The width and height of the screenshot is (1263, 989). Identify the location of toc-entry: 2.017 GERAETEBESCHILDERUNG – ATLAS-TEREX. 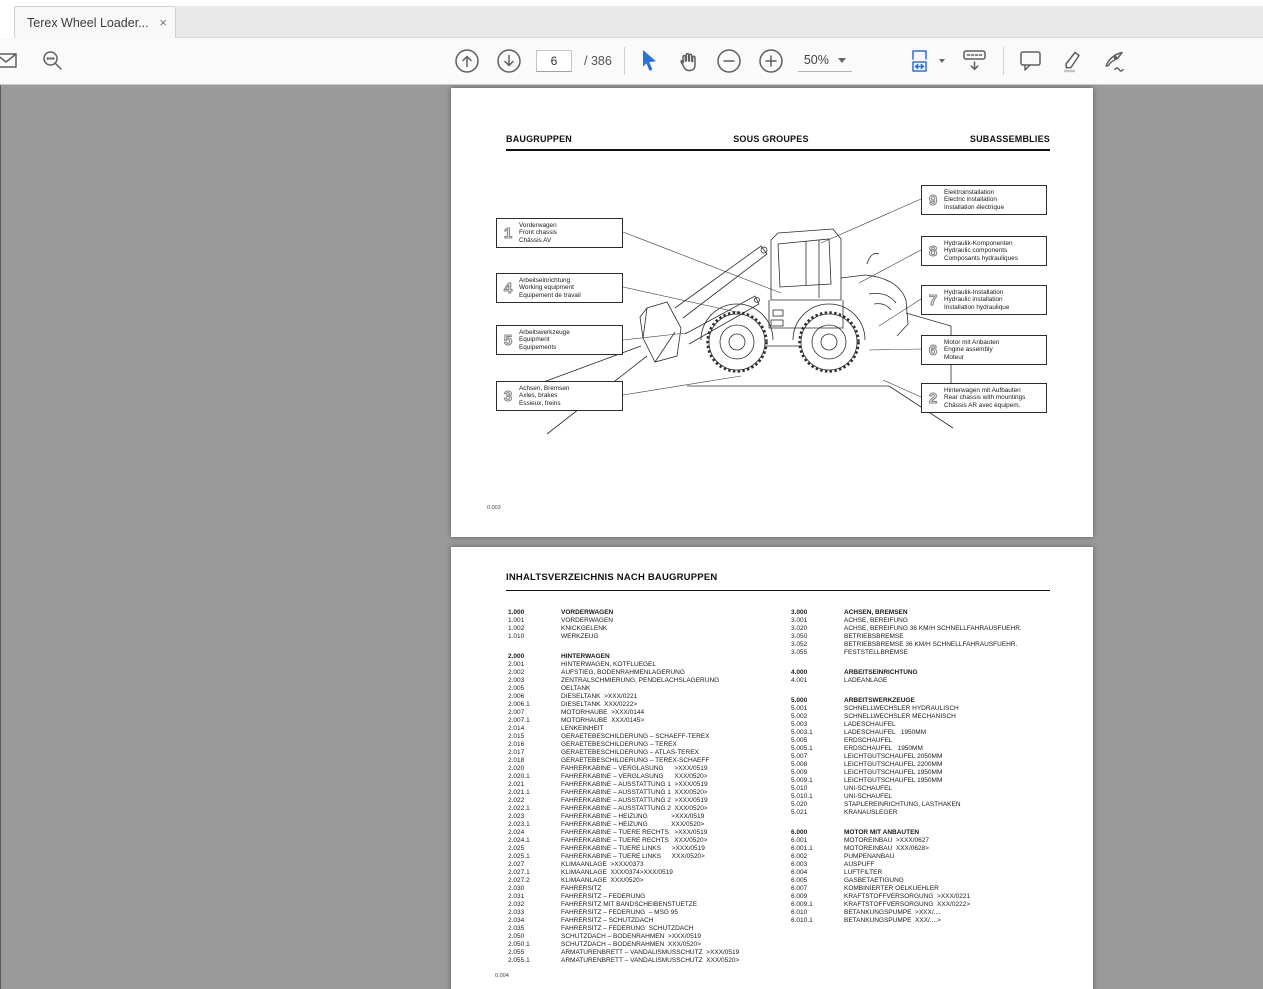
(650, 753).